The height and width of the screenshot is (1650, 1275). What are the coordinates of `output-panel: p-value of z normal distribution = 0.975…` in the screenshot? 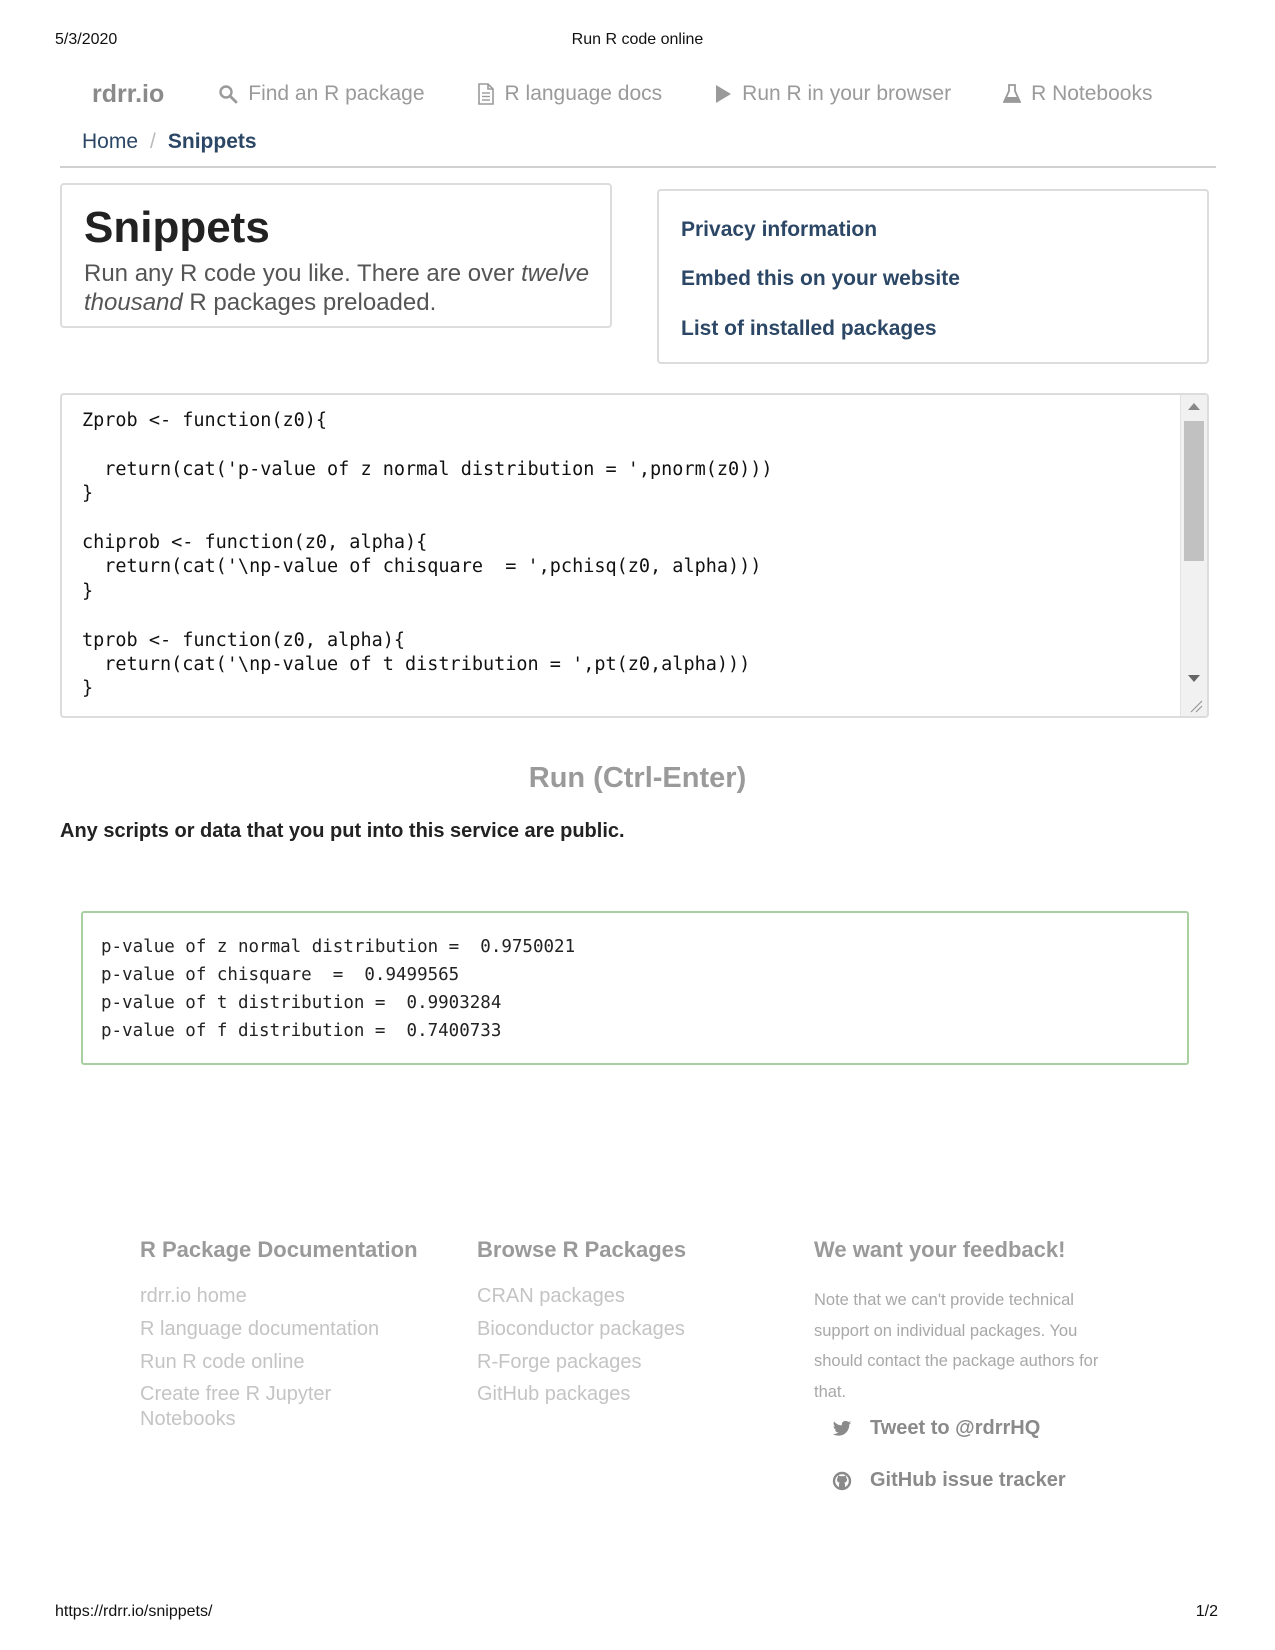 It's located at (635, 988).